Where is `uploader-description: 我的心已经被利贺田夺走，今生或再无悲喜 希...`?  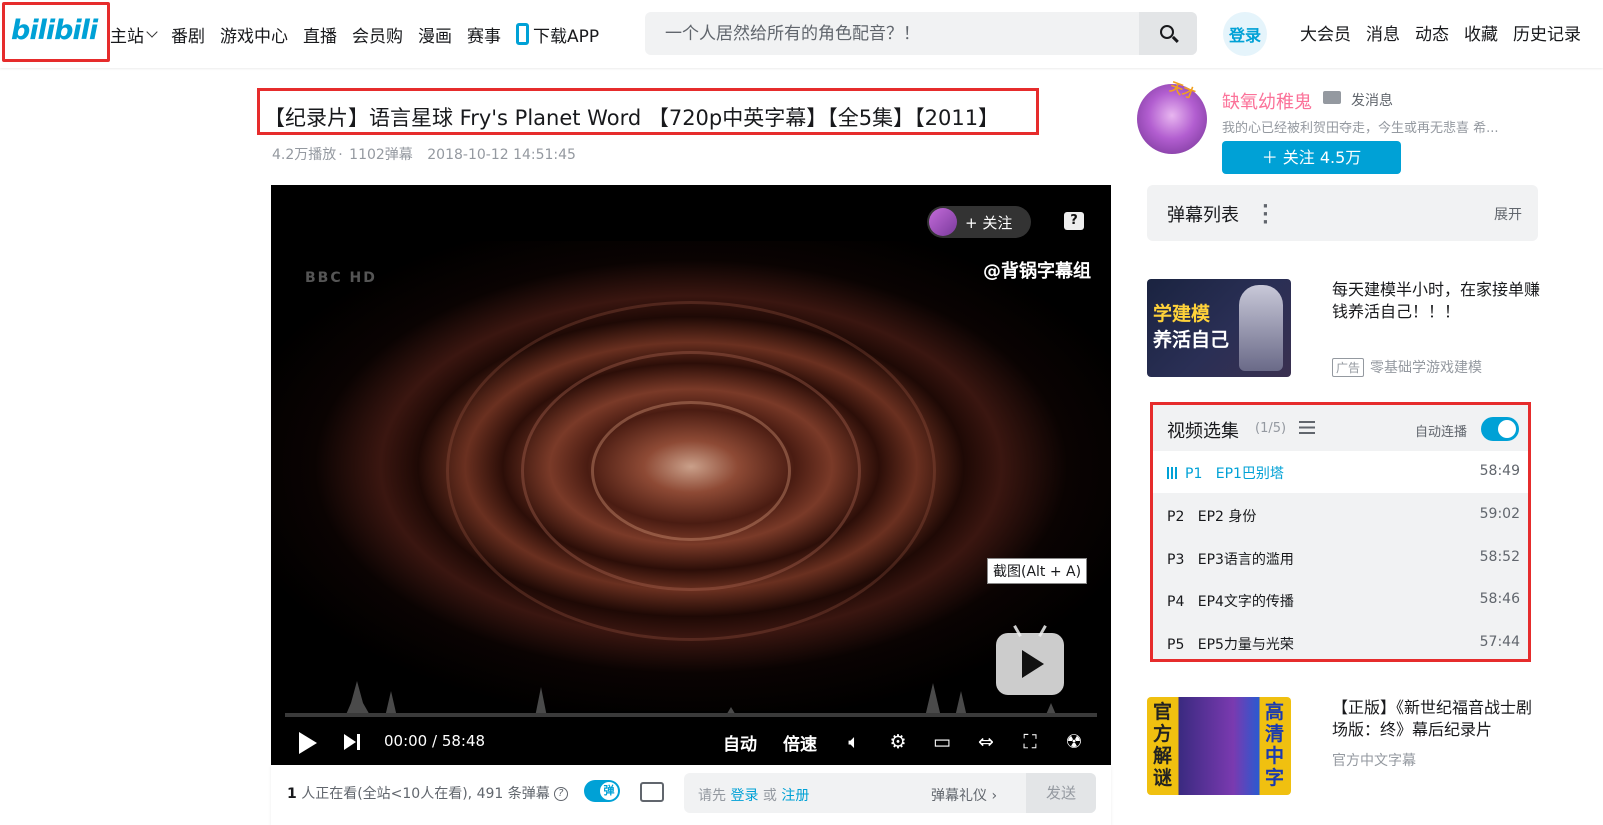
uploader-description: 我的心已经被利贺田夺走，今生或再无悲喜 希... is located at coordinates (1360, 128).